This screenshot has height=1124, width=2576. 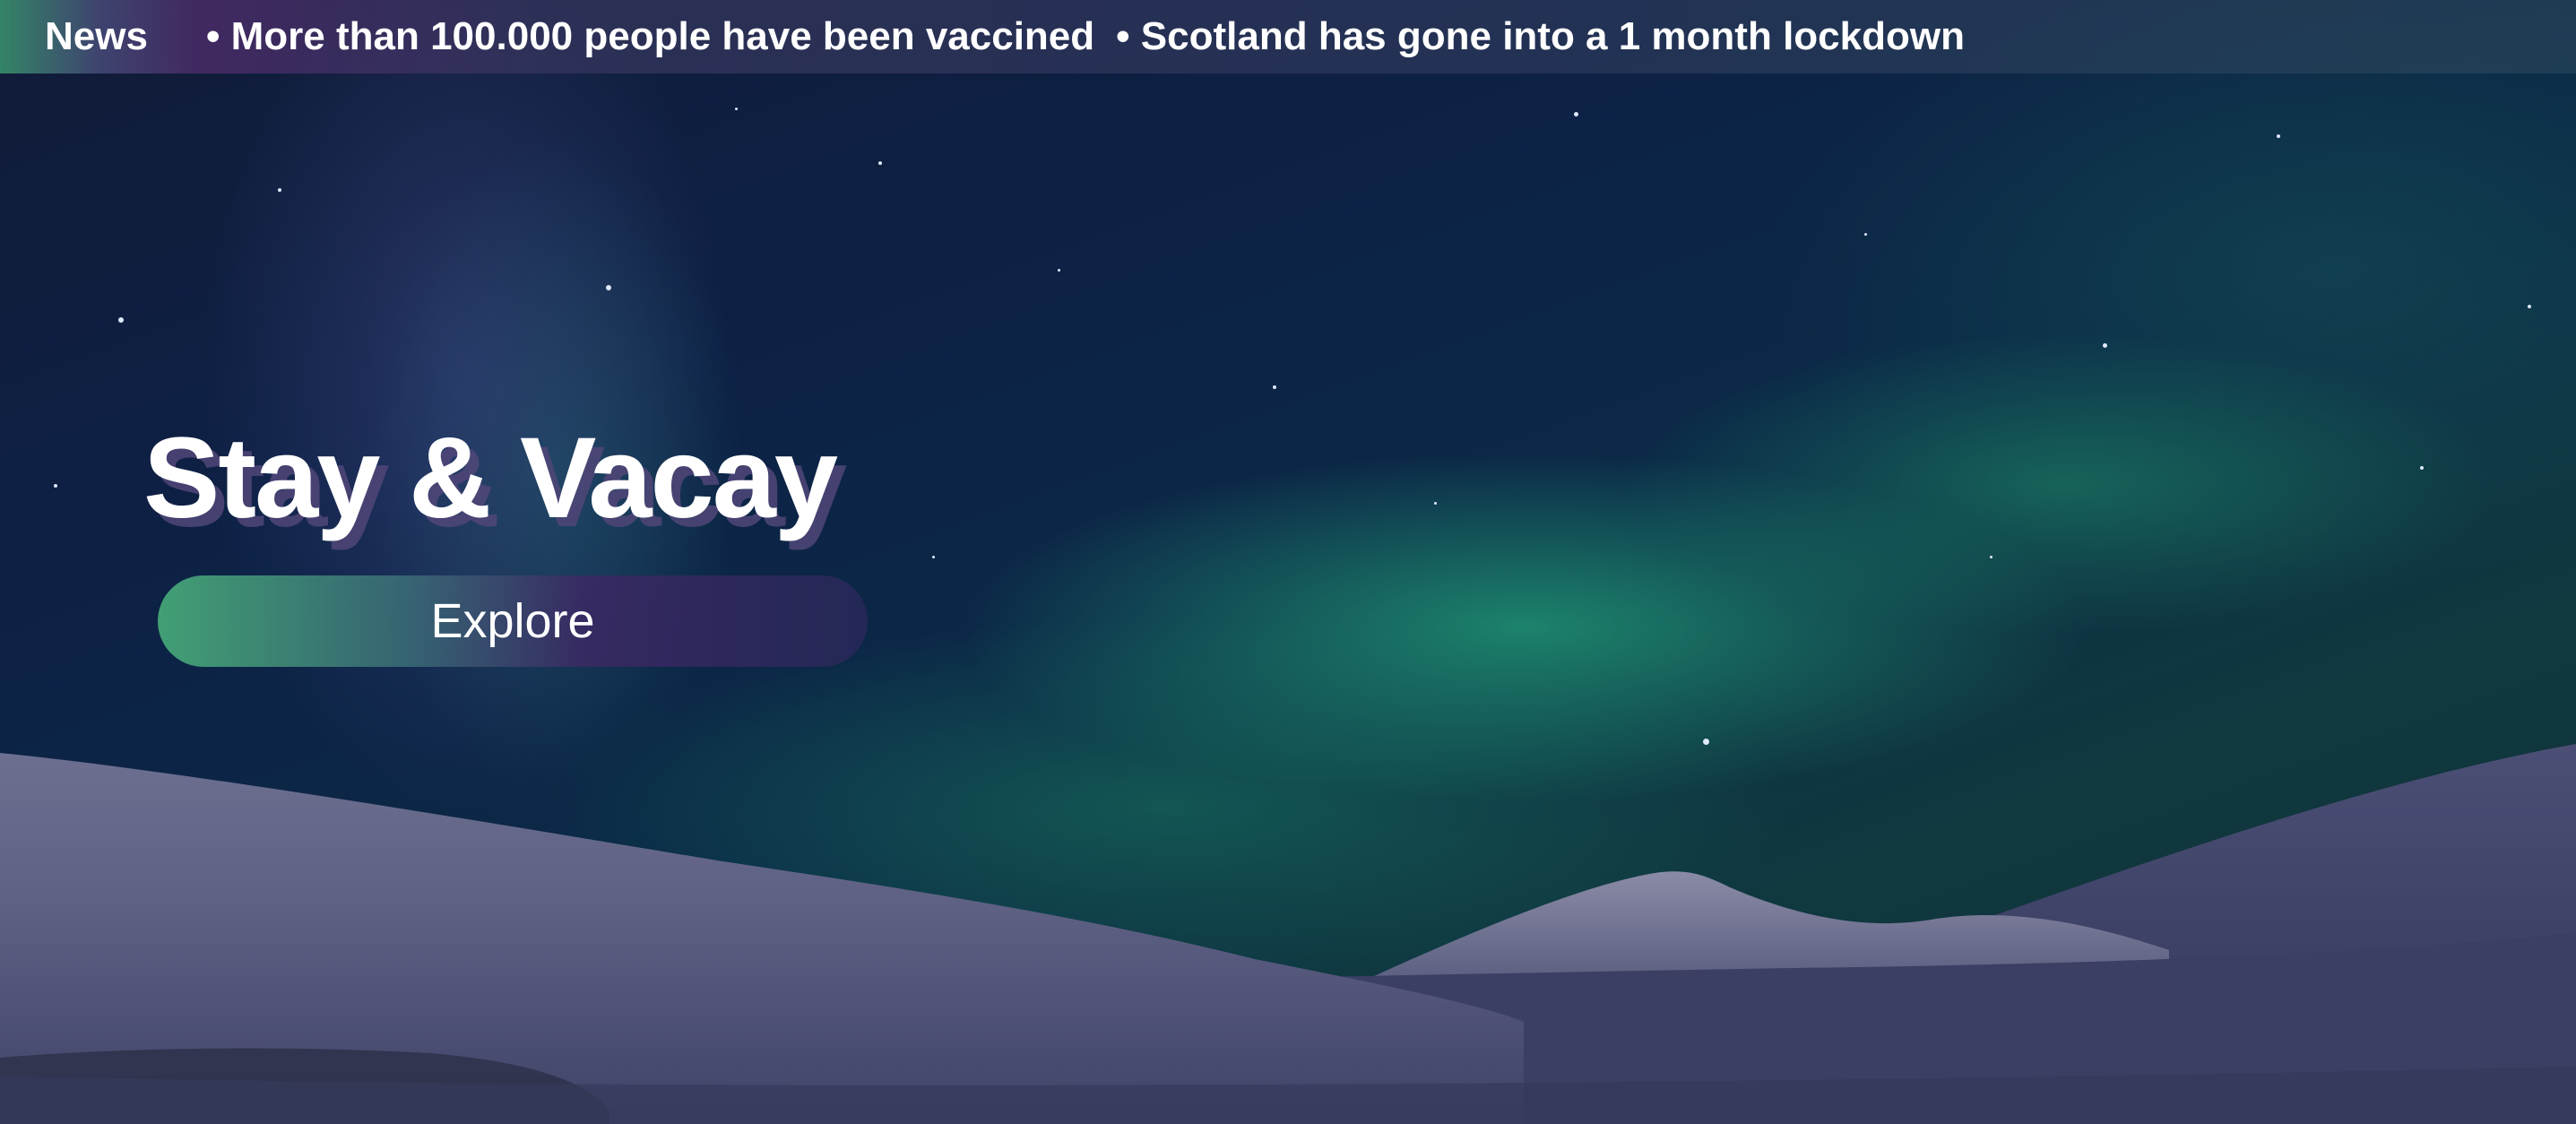 I want to click on news-label: News, so click(x=96, y=36).